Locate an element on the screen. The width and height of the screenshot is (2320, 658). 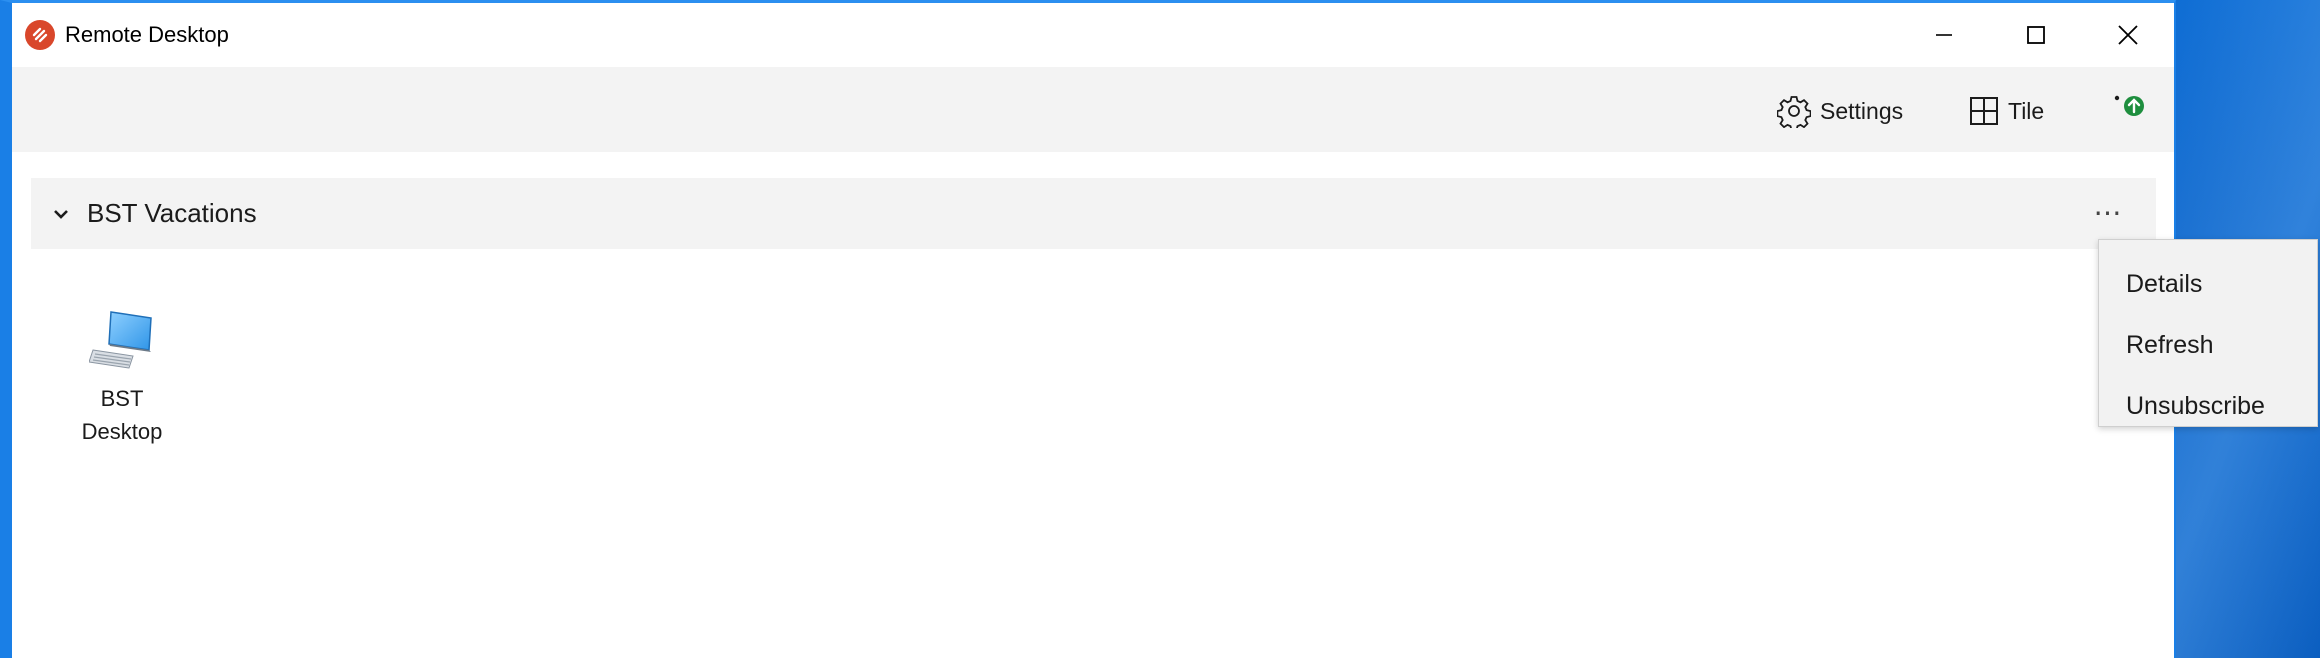
maximize-icon is located at coordinates (2036, 35).